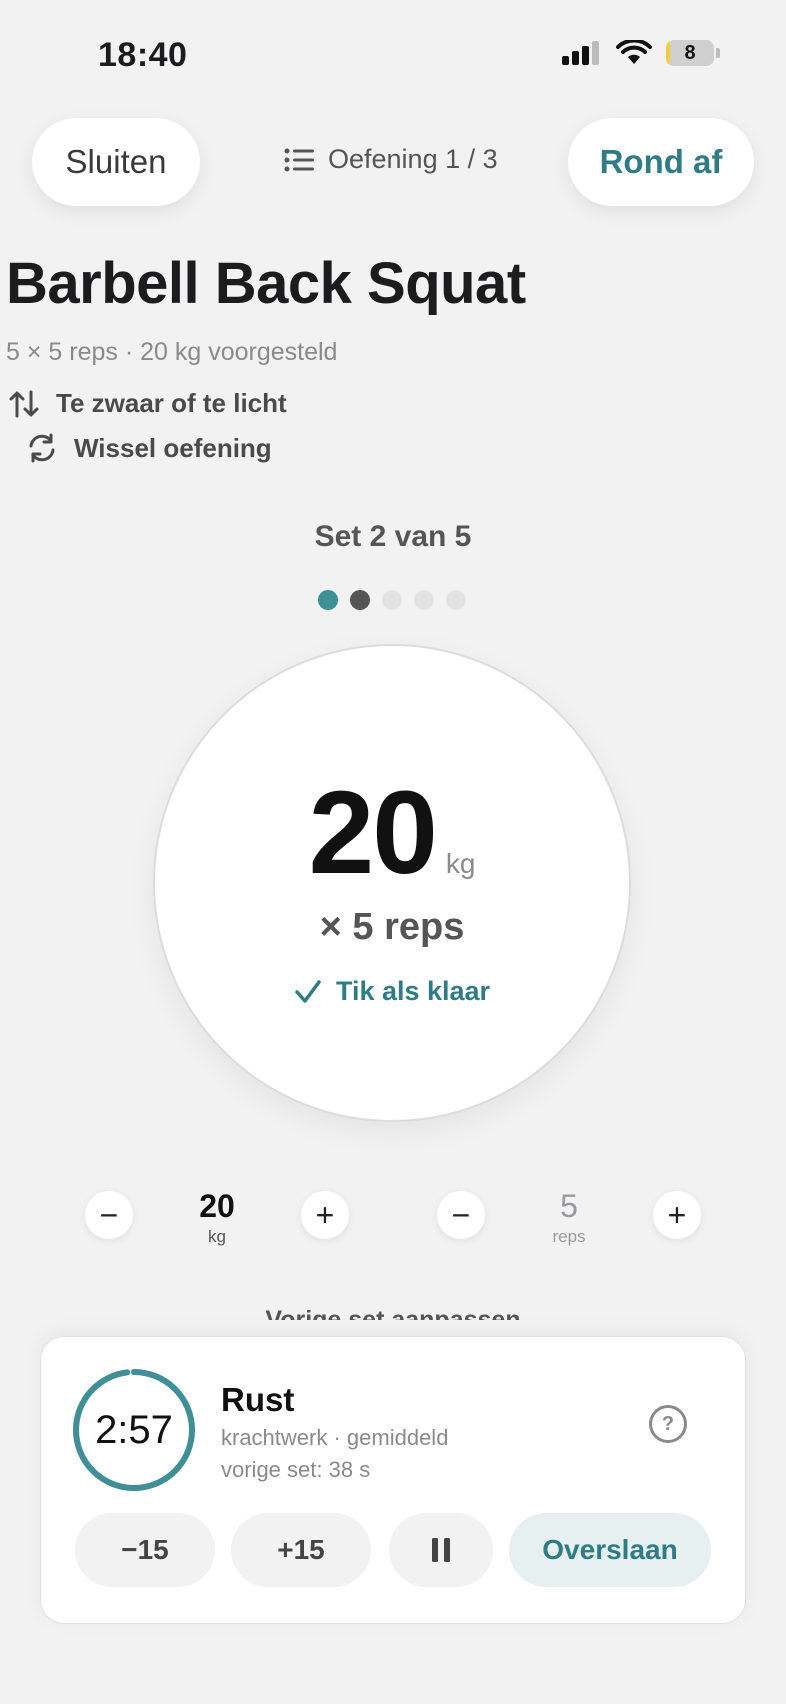  I want to click on close-button: Sluiten, so click(116, 162).